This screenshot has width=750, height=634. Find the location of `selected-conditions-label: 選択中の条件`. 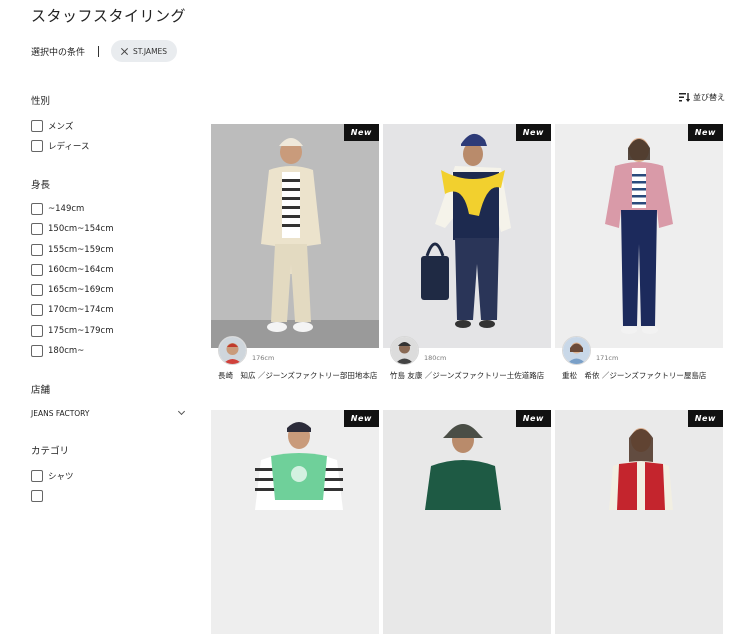

selected-conditions-label: 選択中の条件 is located at coordinates (58, 52).